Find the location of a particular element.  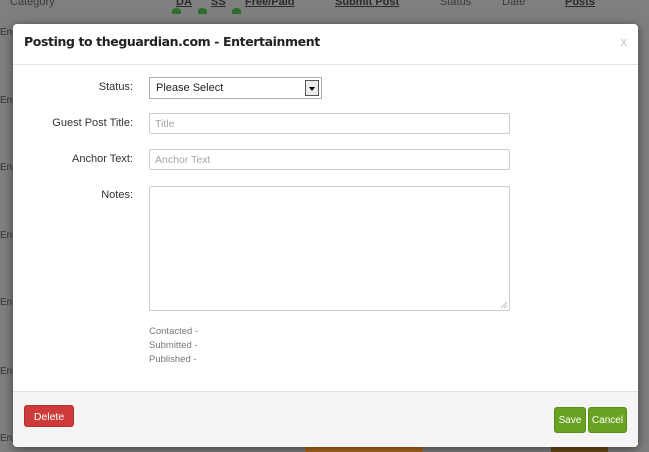

bg-col-da: DA is located at coordinates (184, 4).